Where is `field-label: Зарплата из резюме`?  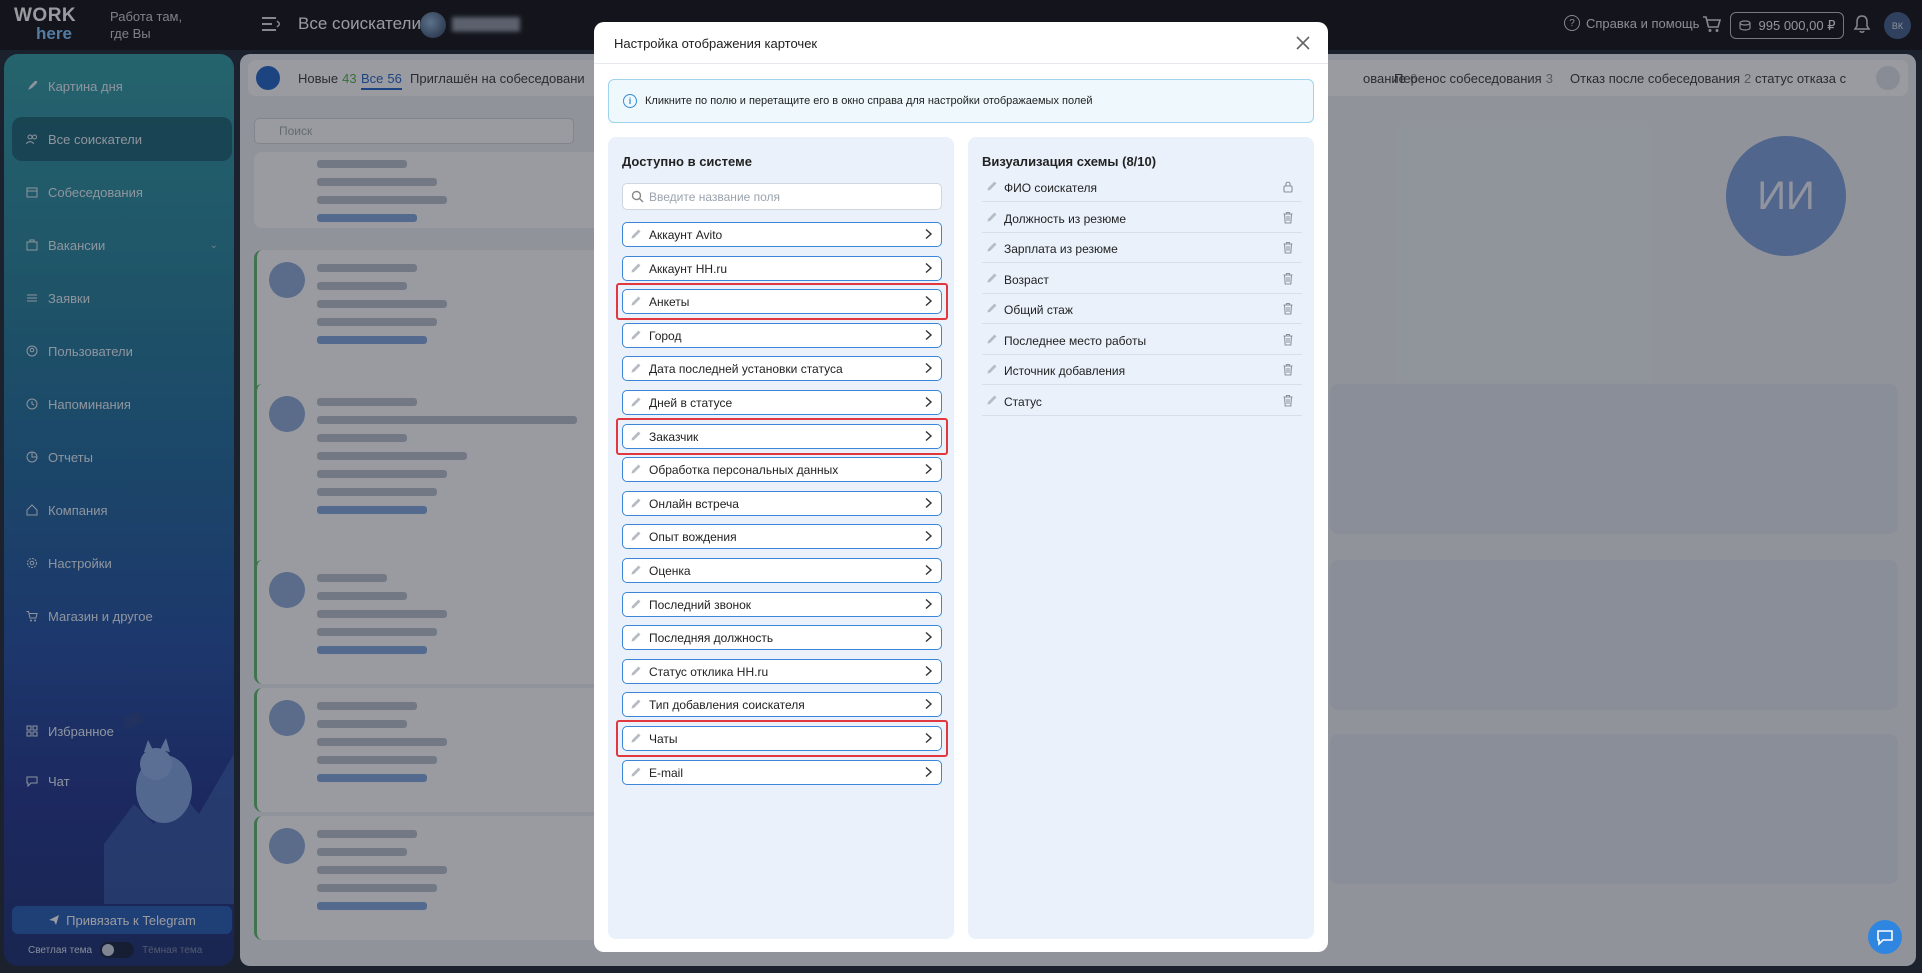 field-label: Зарплата из резюме is located at coordinates (1061, 249).